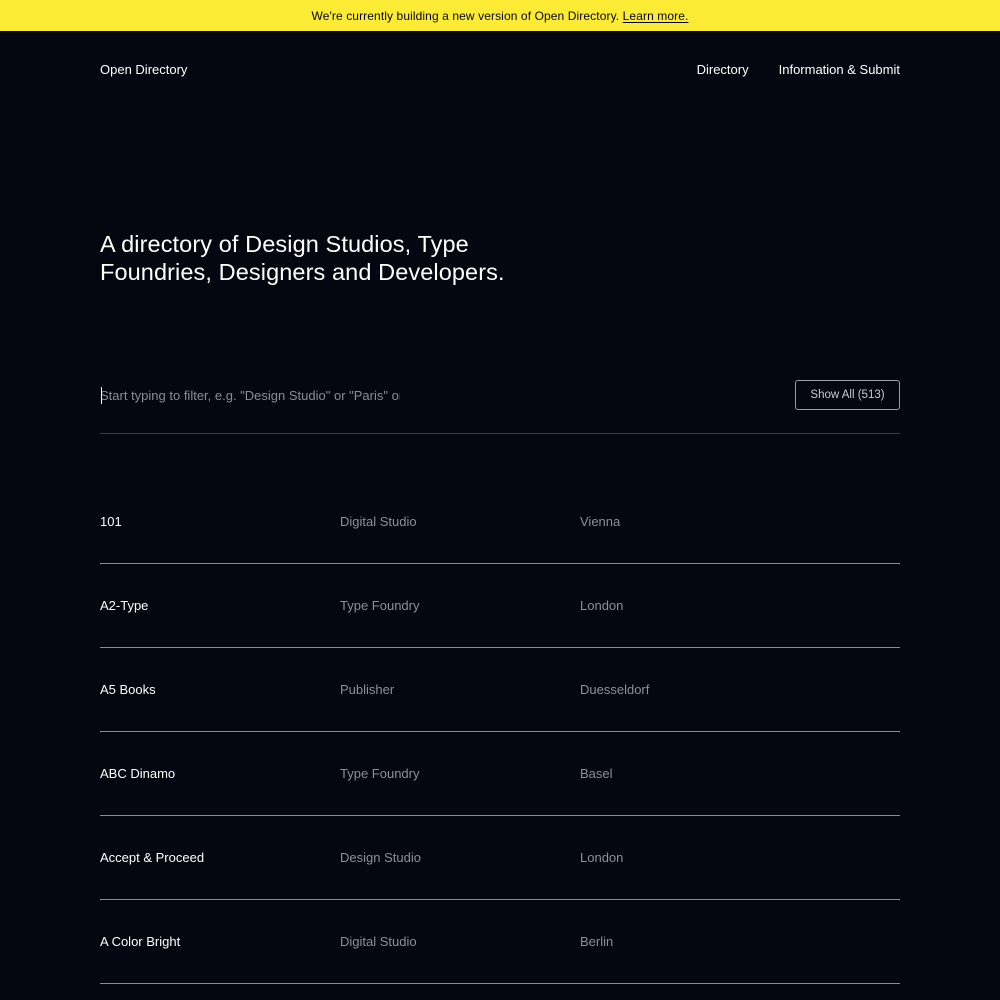  What do you see at coordinates (615, 689) in the screenshot?
I see `entry-city: Duesseldorf` at bounding box center [615, 689].